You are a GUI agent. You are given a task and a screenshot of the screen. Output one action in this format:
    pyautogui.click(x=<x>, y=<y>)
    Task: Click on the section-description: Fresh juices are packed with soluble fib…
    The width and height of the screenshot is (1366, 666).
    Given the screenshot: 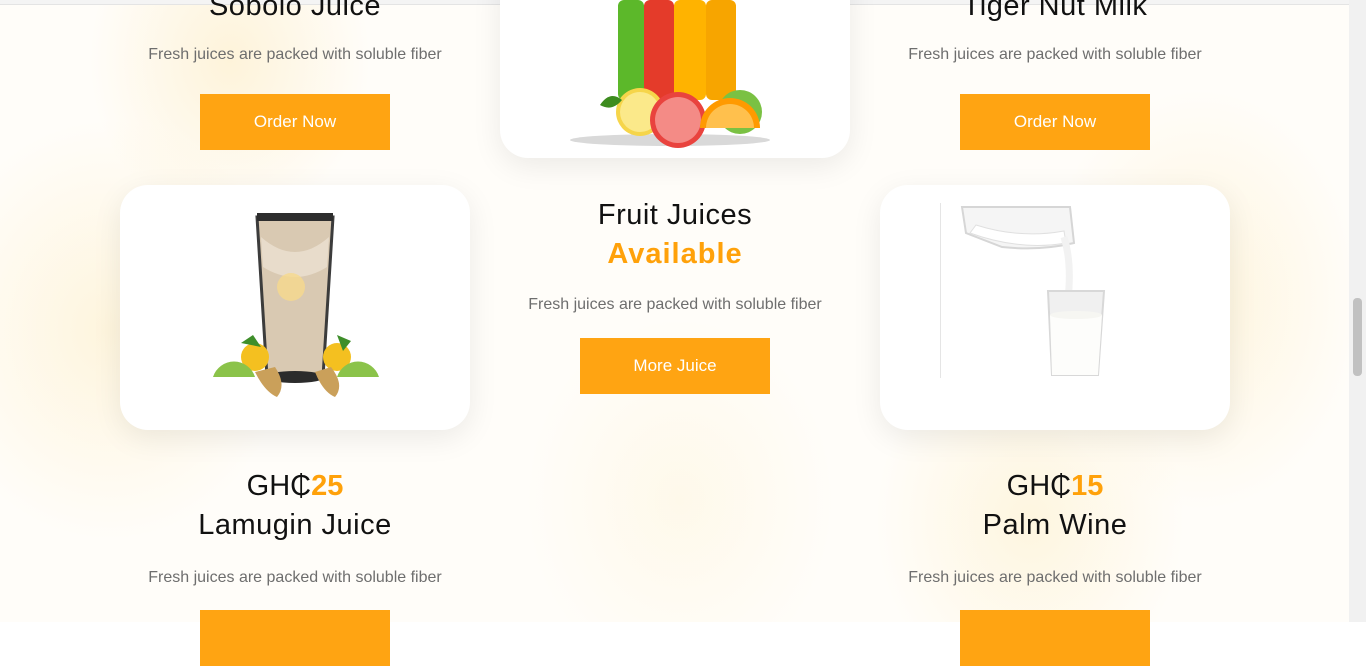 What is the action you would take?
    pyautogui.click(x=675, y=304)
    